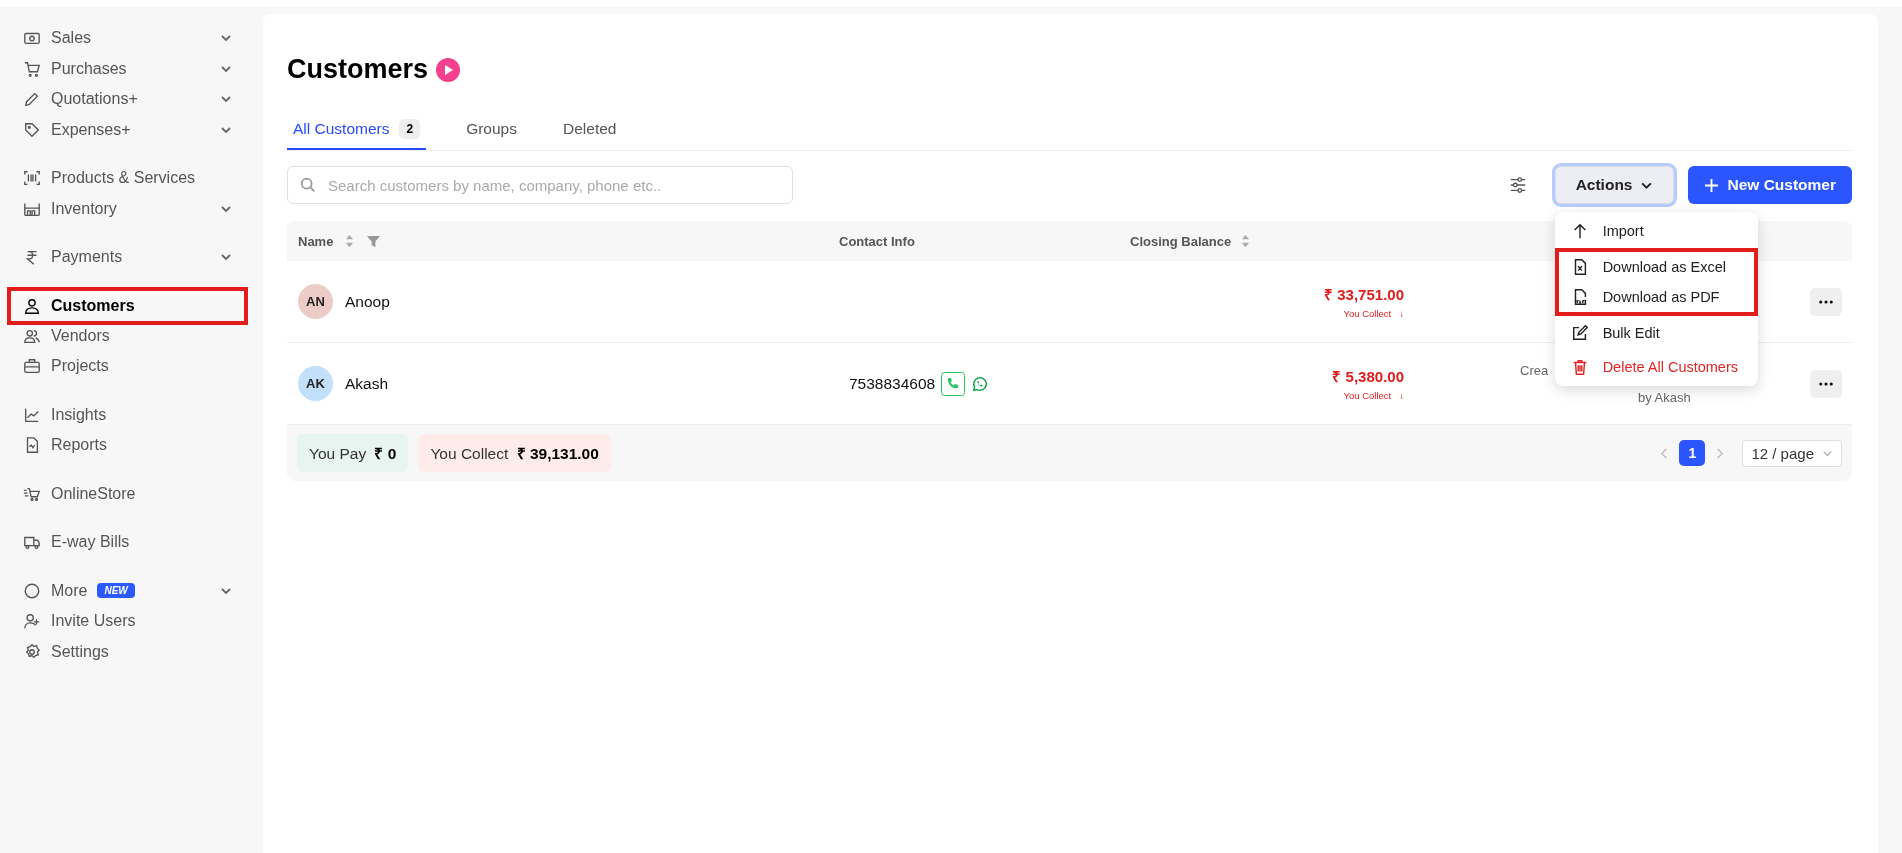  I want to click on sidebar-item: Purchases, so click(127, 68).